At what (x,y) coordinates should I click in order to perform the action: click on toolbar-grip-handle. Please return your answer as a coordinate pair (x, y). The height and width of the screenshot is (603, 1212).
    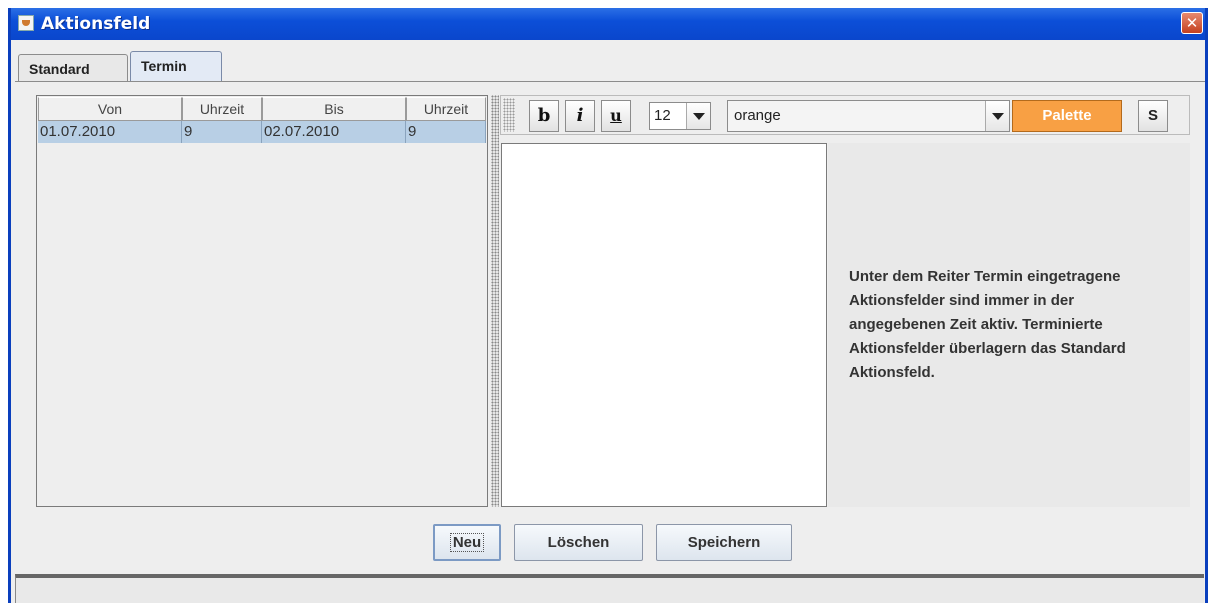
    Looking at the image, I should click on (509, 115).